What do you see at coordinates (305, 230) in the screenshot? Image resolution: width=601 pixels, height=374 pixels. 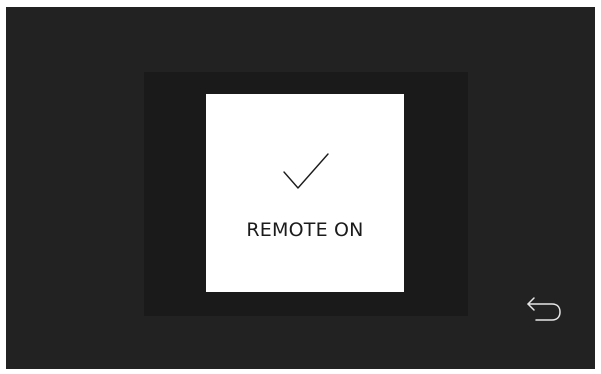 I see `status-message: REMOTE ON` at bounding box center [305, 230].